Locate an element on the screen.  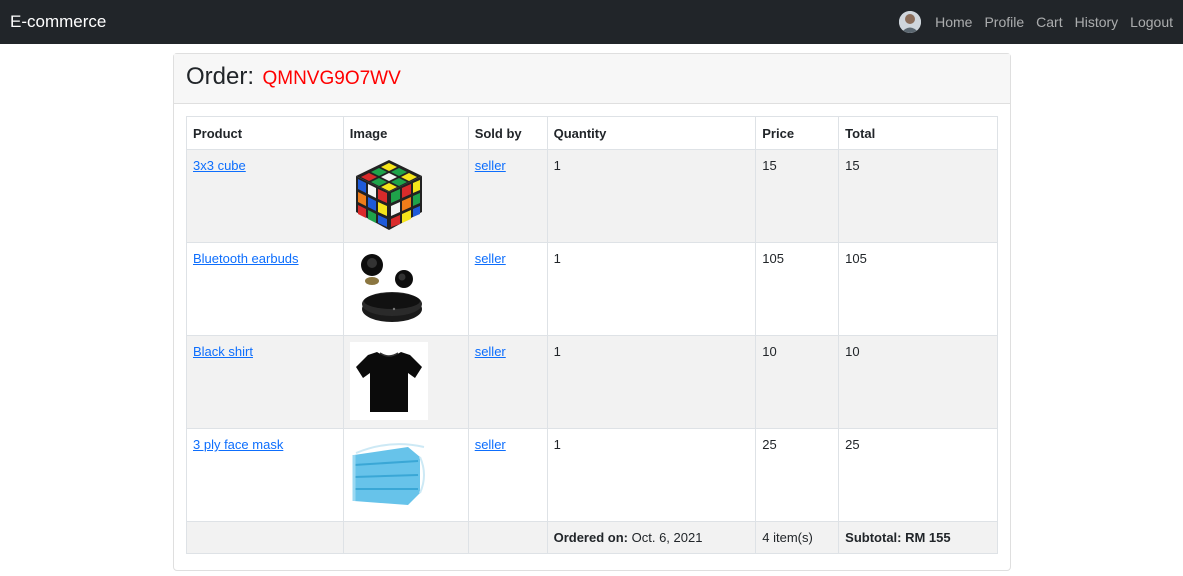
header-quantity: Quantity is located at coordinates (651, 133).